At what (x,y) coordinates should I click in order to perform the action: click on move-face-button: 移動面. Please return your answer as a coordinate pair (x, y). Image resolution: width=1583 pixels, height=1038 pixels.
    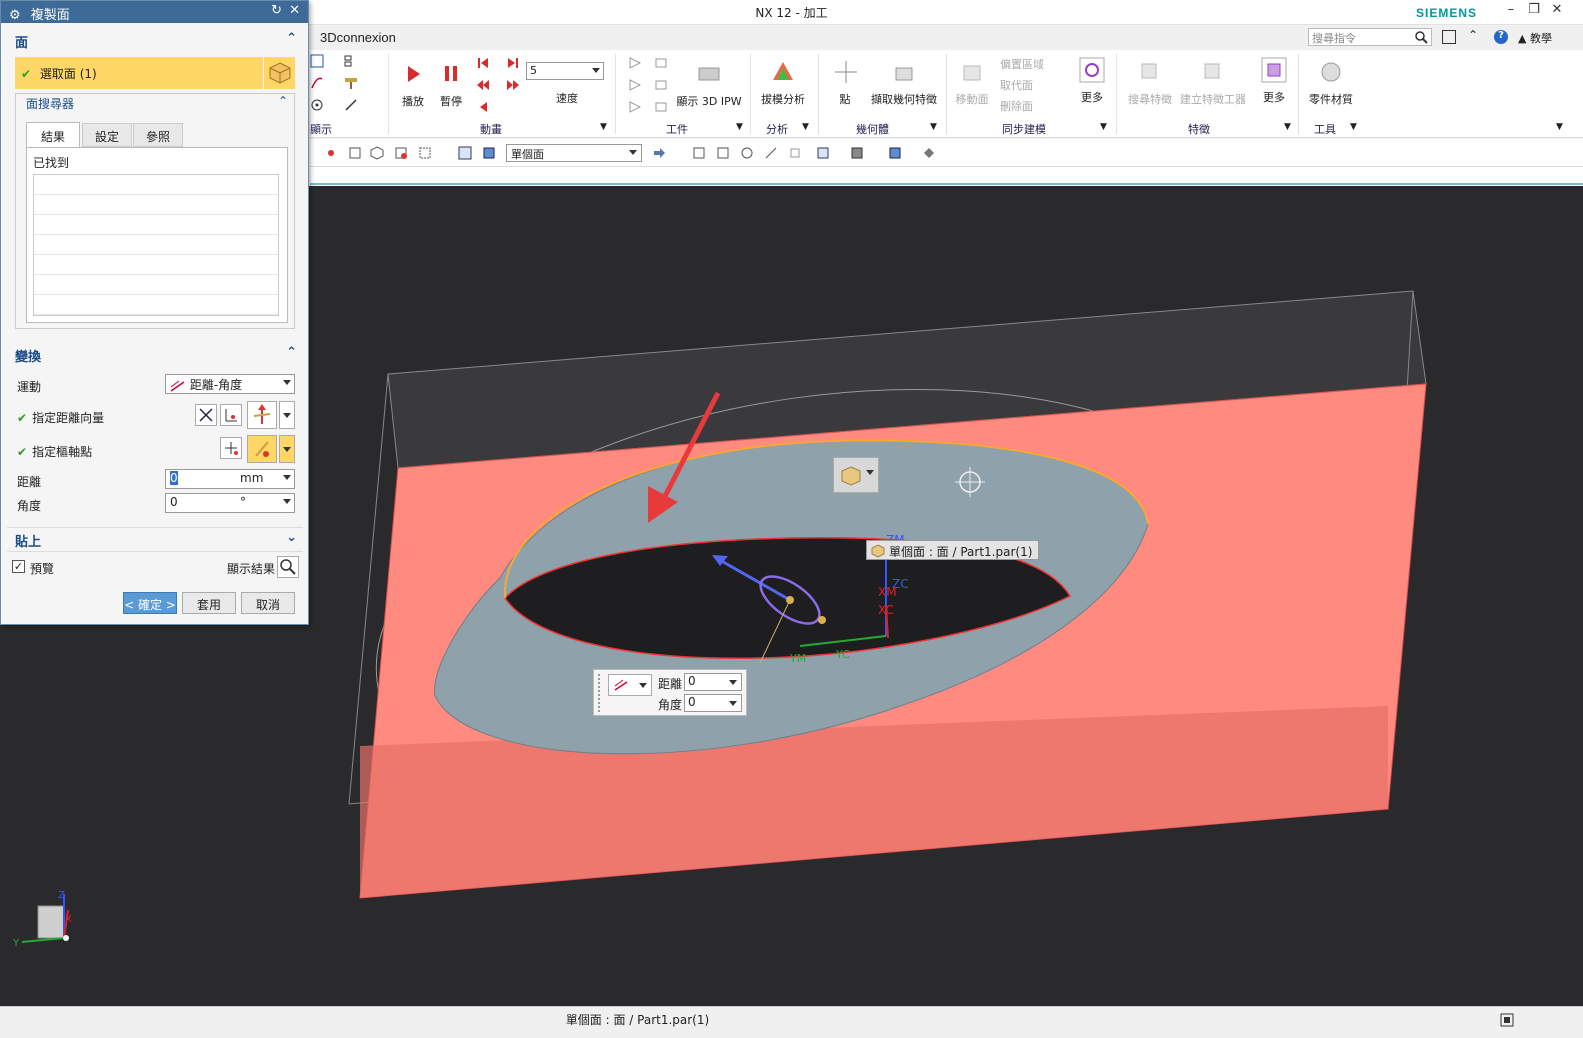
    Looking at the image, I should click on (972, 82).